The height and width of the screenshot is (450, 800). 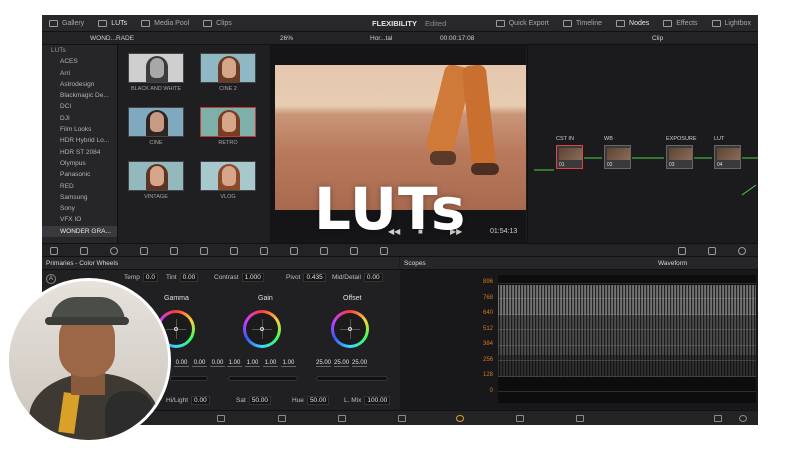 What do you see at coordinates (144, 251) in the screenshot?
I see `hdr-icon` at bounding box center [144, 251].